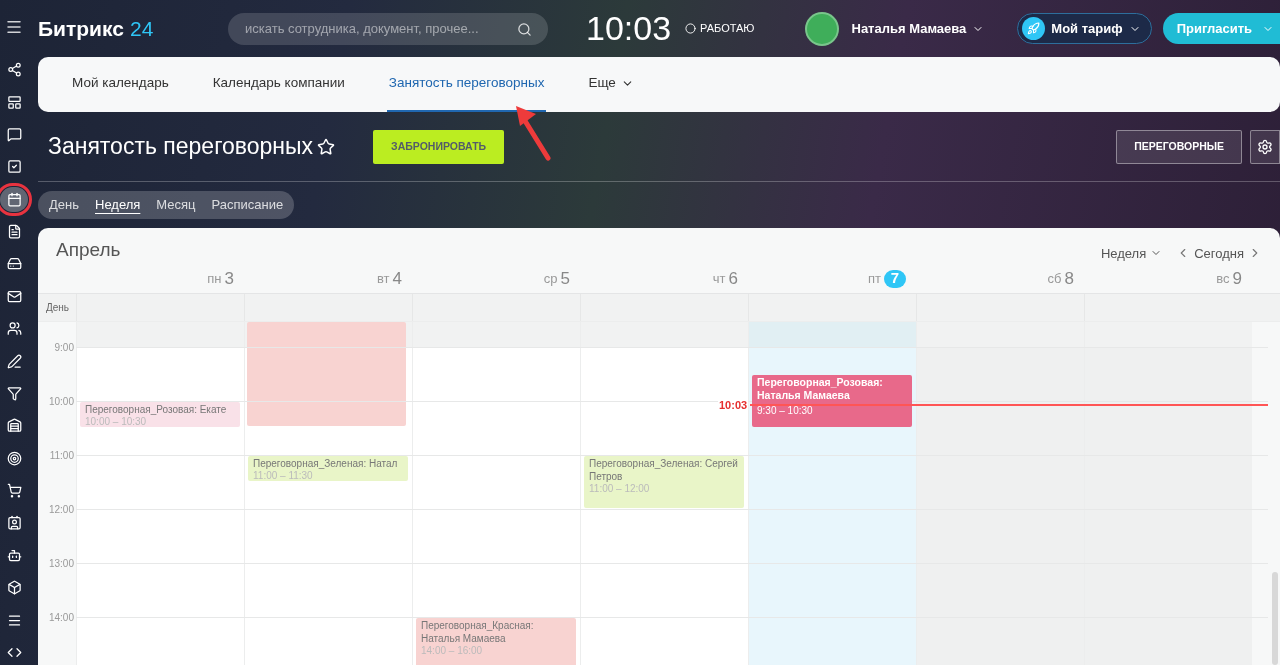 This screenshot has width=1280, height=665. I want to click on settings-icon, so click(1265, 146).